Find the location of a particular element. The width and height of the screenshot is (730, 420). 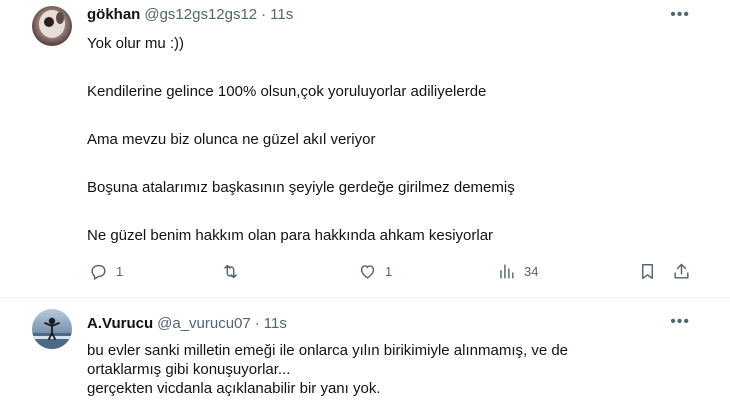

heart-icon is located at coordinates (367, 272).